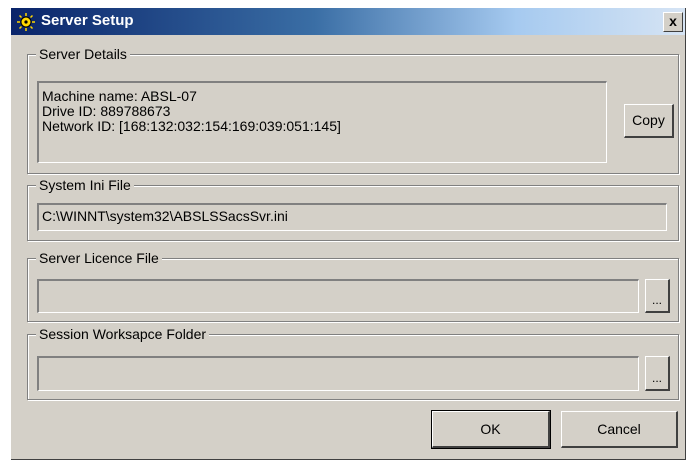 The width and height of the screenshot is (690, 464). What do you see at coordinates (338, 296) in the screenshot?
I see `licence-file-field` at bounding box center [338, 296].